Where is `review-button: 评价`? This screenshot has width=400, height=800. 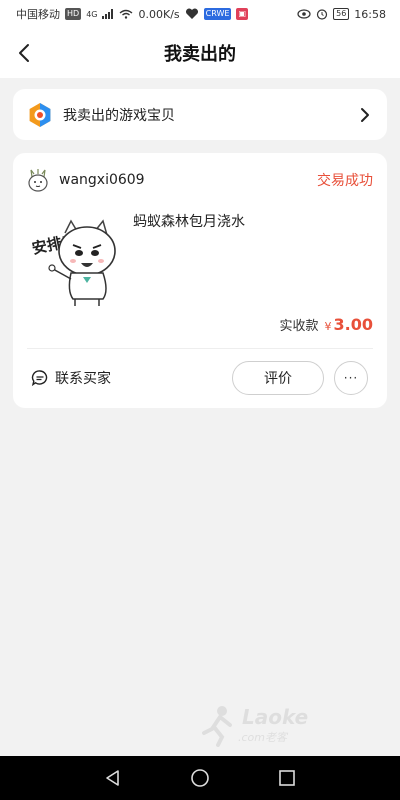
review-button: 评价 is located at coordinates (278, 378).